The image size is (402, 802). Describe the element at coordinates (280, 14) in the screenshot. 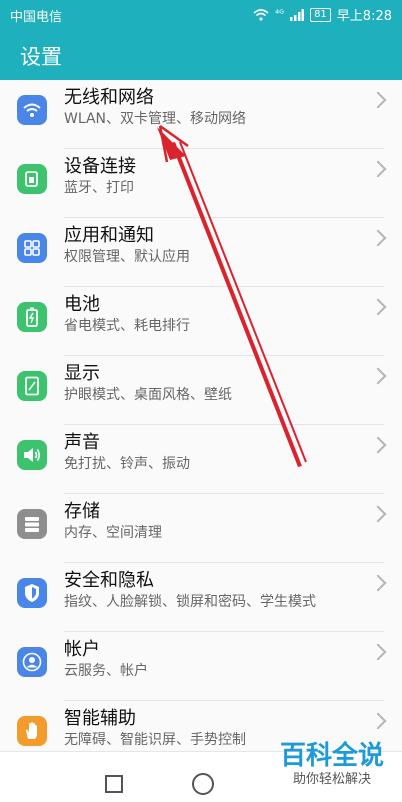

I see `network-type-label: ⁴ᴳ` at that location.